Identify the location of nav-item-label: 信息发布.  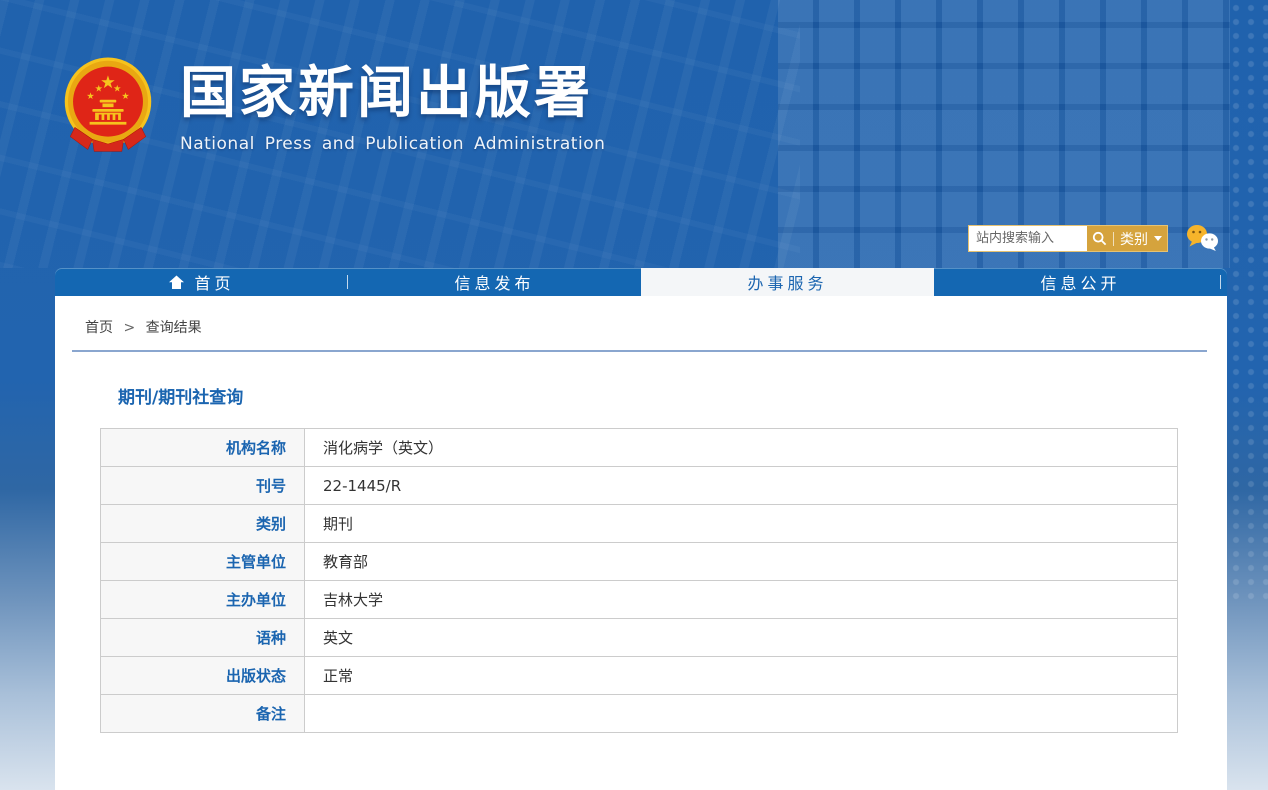
(494, 283).